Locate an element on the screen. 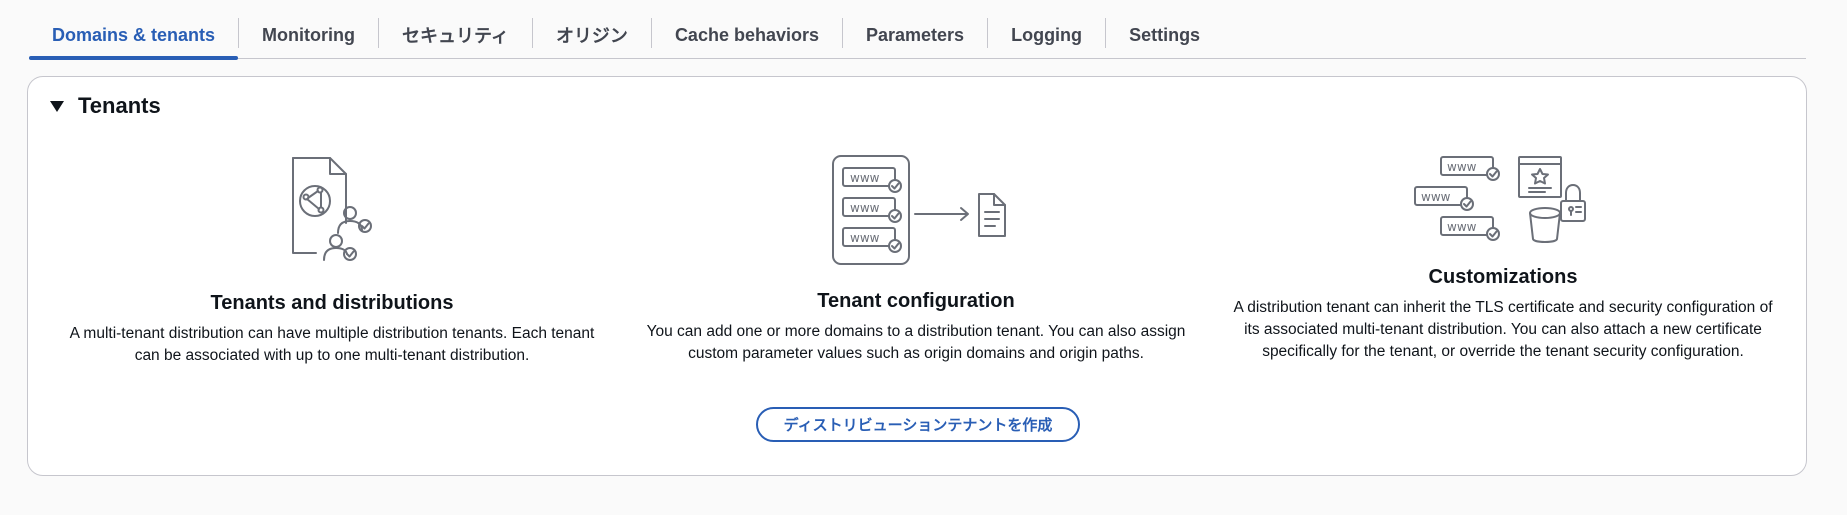 This screenshot has height=515, width=1847. www-certificate-lock-bucket-icon: www www www is located at coordinates (1507, 201).